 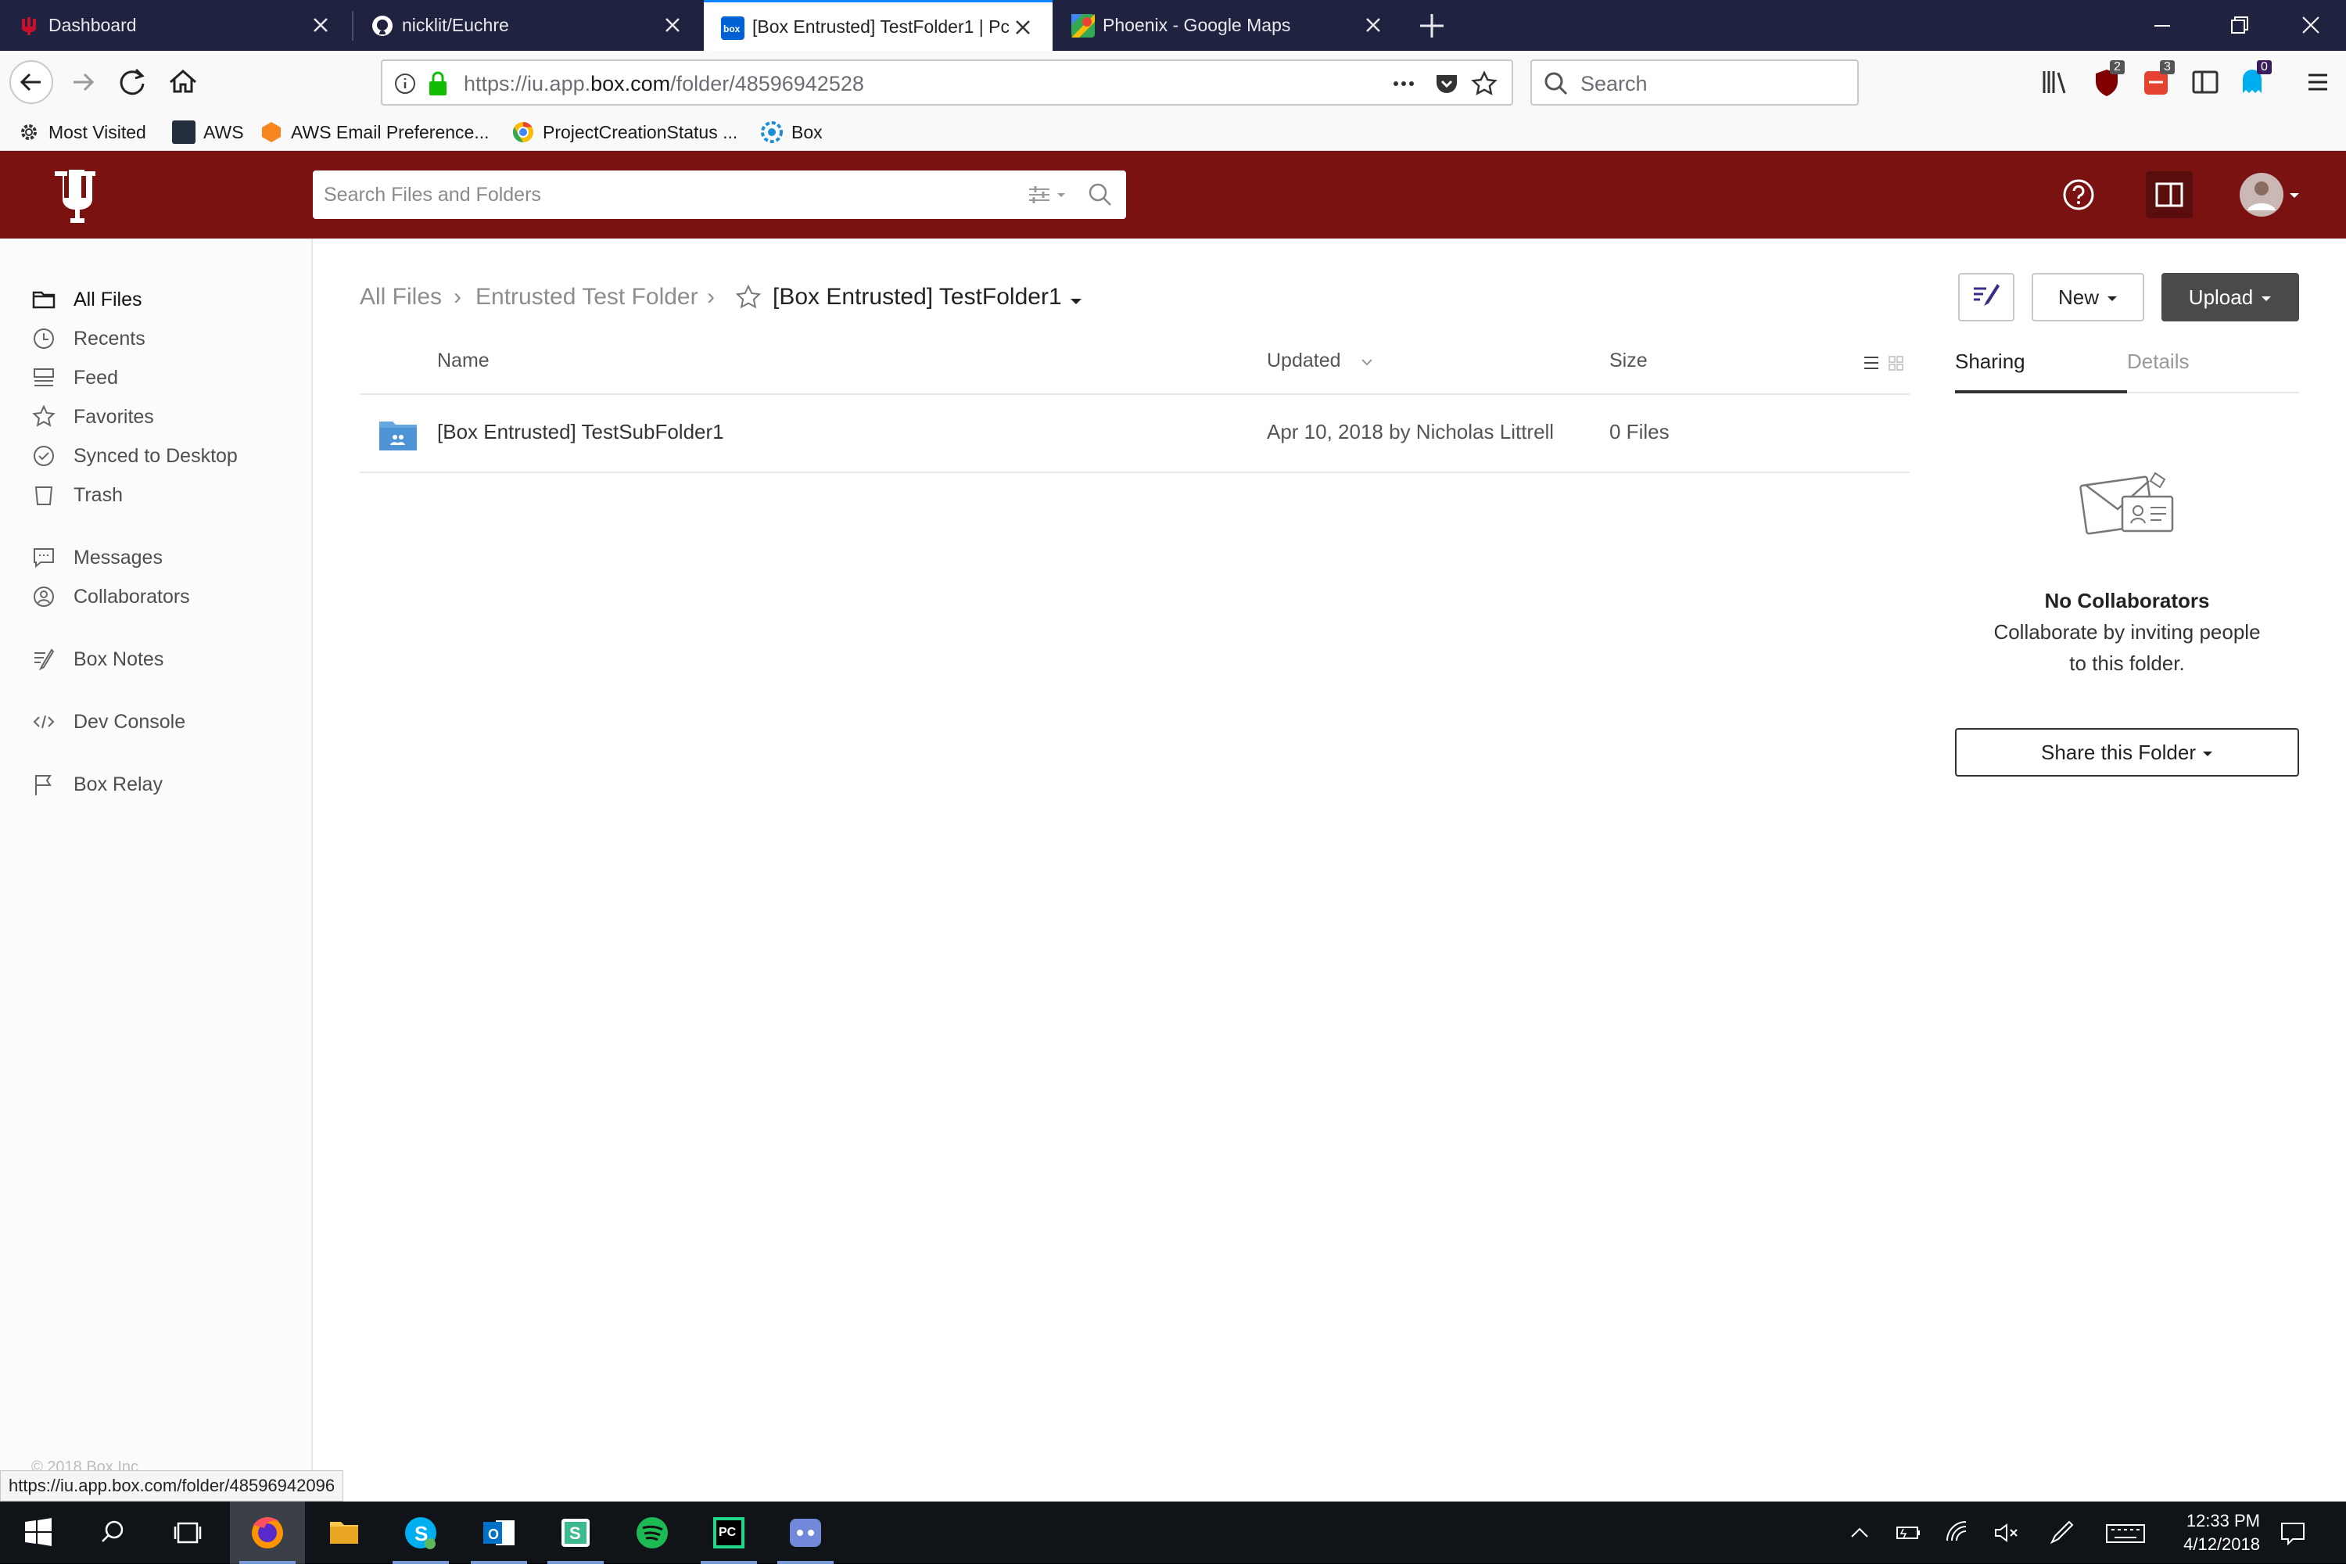 I want to click on home-icon, so click(x=183, y=82).